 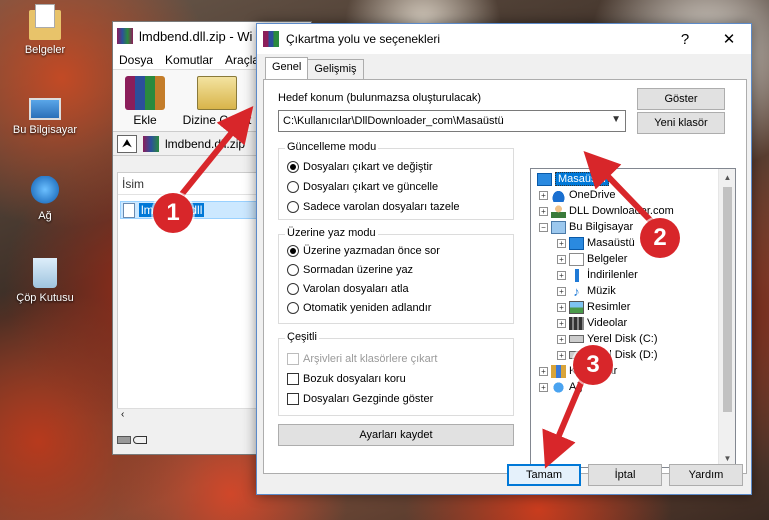 I want to click on desktop-icon, so click(x=576, y=243).